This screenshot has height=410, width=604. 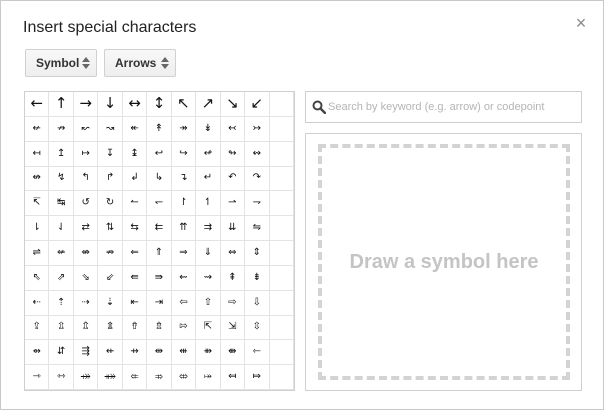 What do you see at coordinates (135, 353) in the screenshot?
I see `character-cell: ⇸` at bounding box center [135, 353].